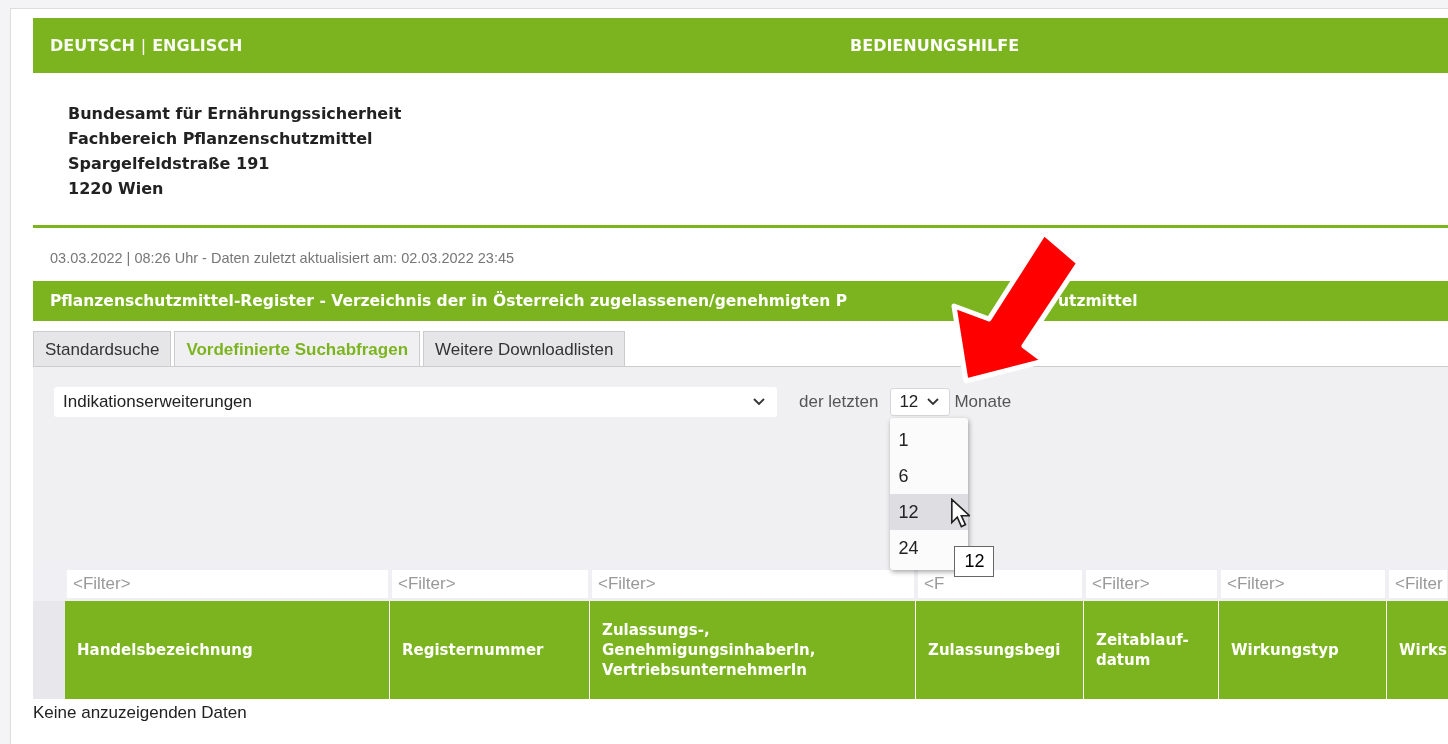  I want to click on empty-message: Keine anzuzeigenden Daten, so click(140, 712).